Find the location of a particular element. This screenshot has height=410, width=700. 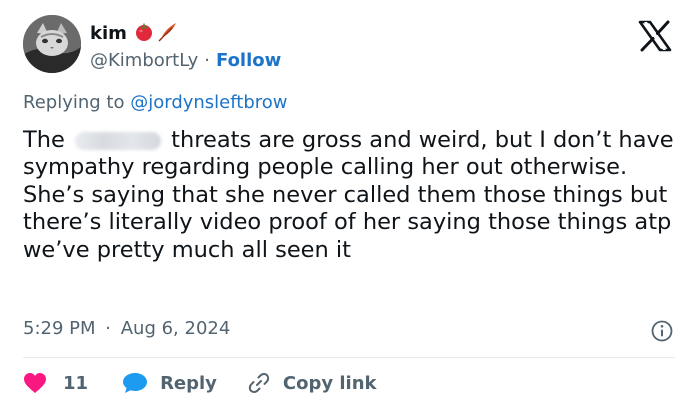

handle-row: @KimbortLy · Follow is located at coordinates (185, 60).